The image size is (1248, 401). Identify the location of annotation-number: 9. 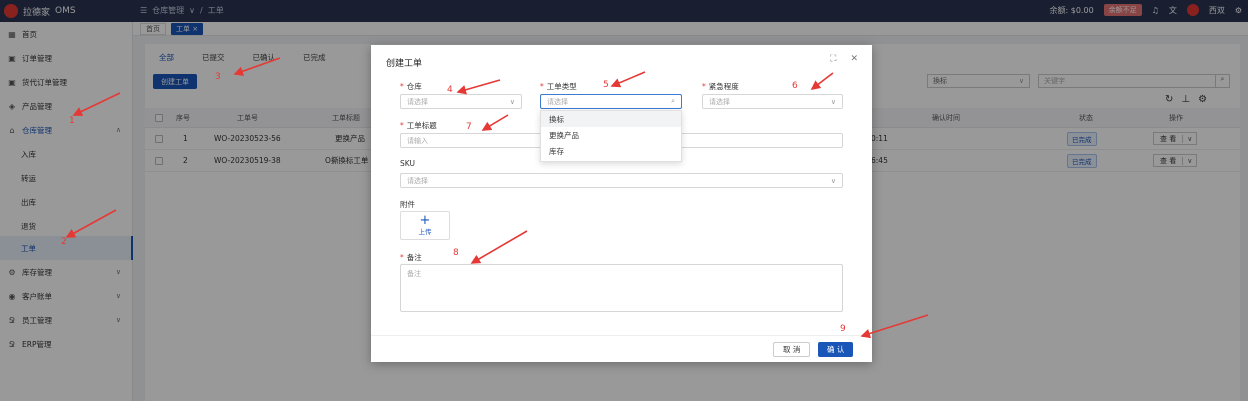
(843, 329).